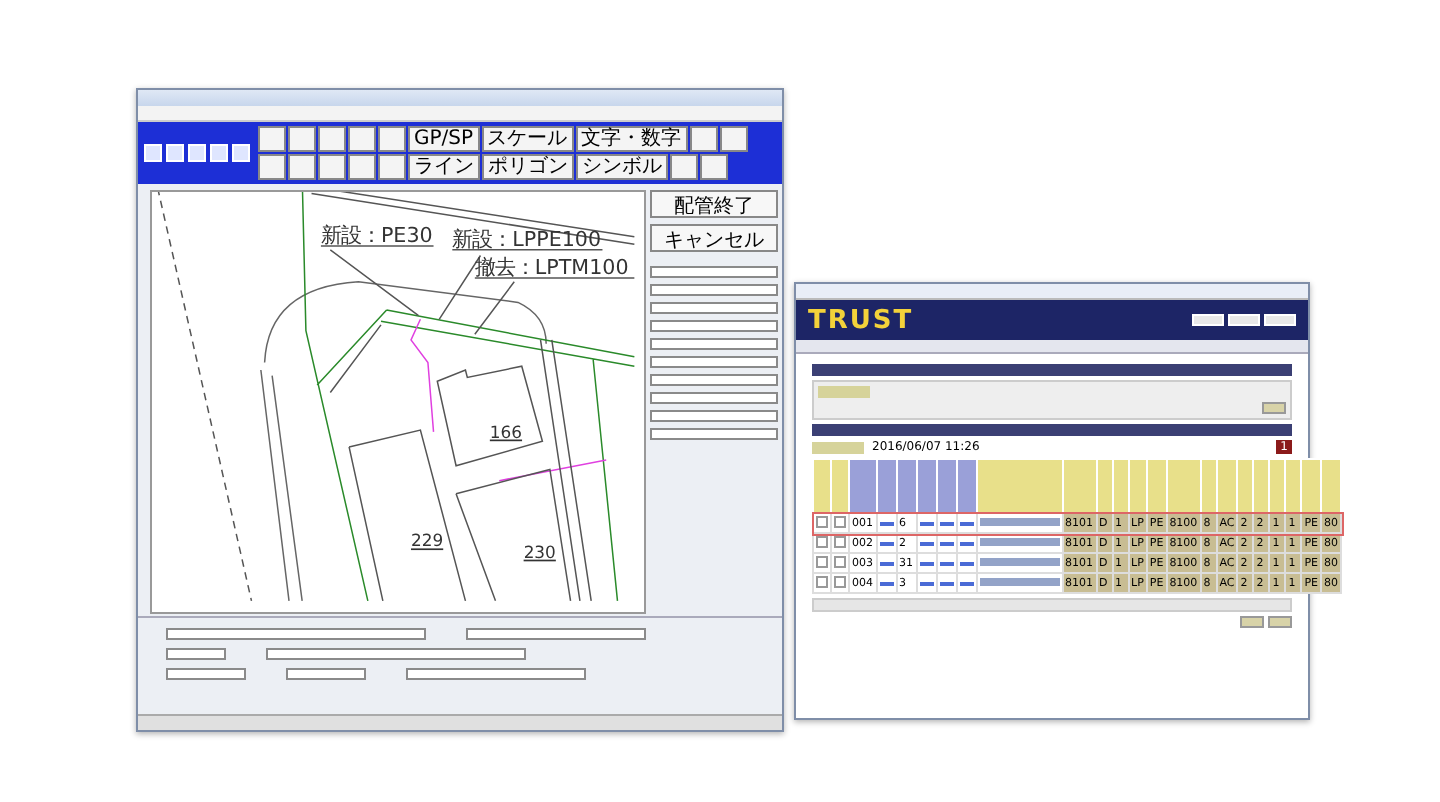 The width and height of the screenshot is (1440, 802). I want to click on pipe-label: 新設：LPPE100, so click(527, 240).